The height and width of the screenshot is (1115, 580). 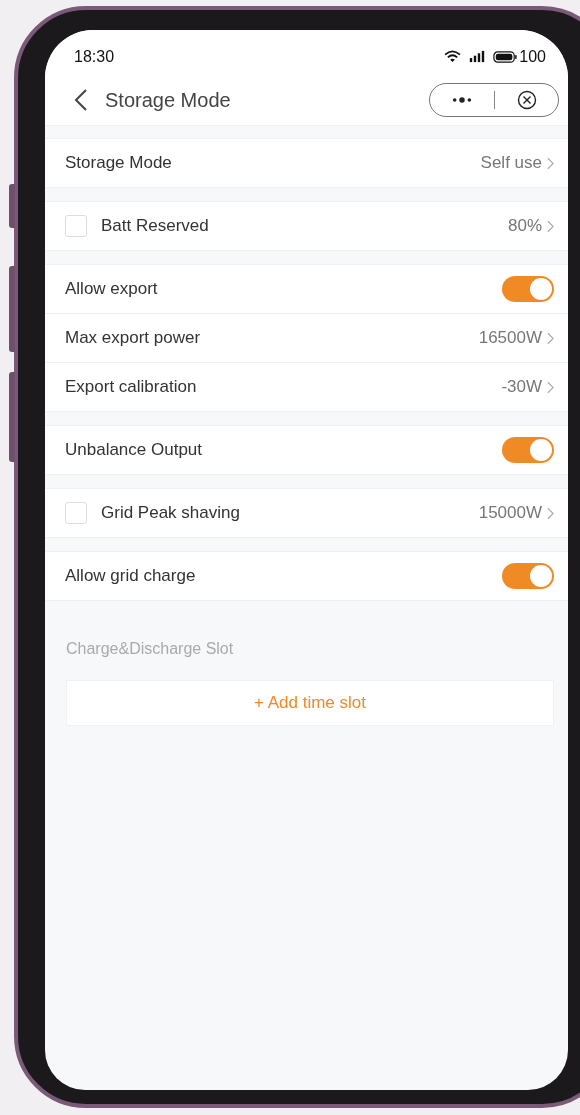 I want to click on settings-row: Grid Peak shaving 15000W, so click(x=306, y=513).